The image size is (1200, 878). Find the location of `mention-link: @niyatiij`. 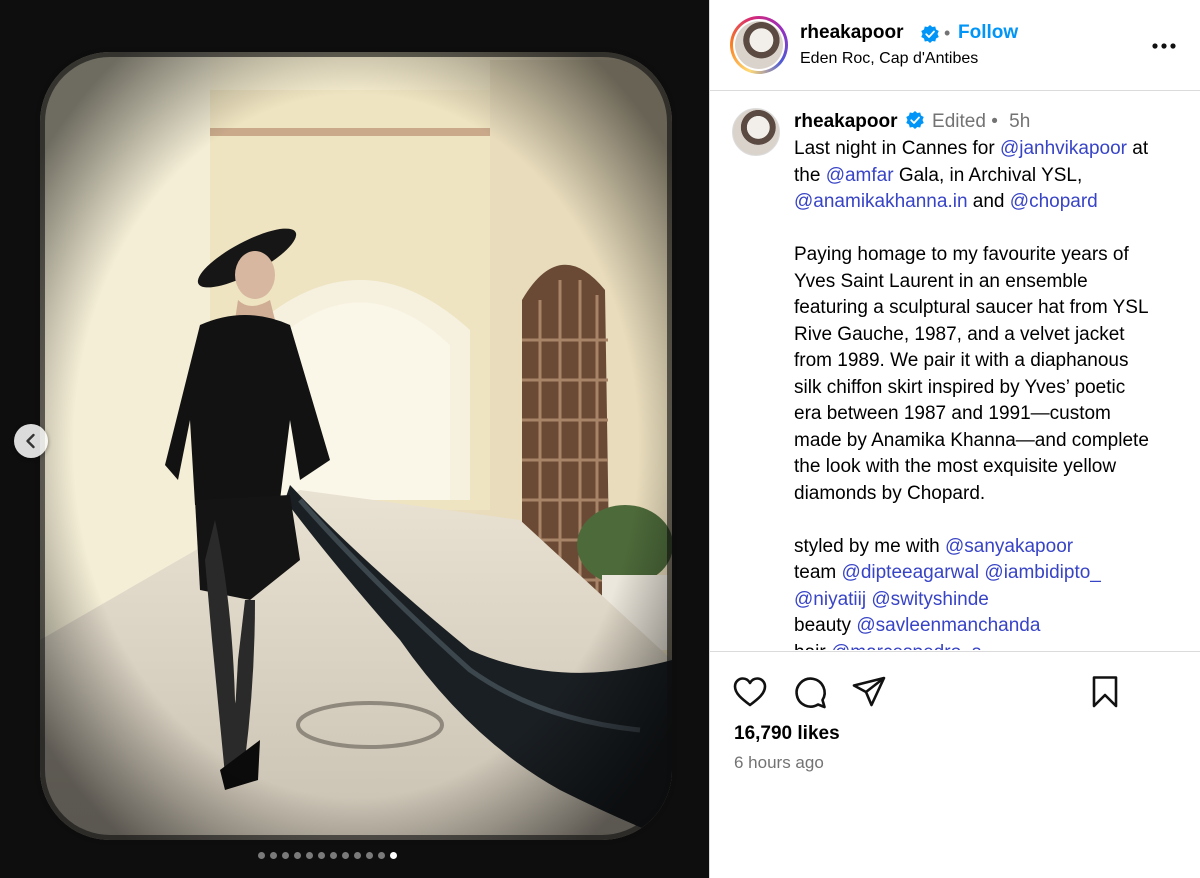

mention-link: @niyatiij is located at coordinates (830, 599).